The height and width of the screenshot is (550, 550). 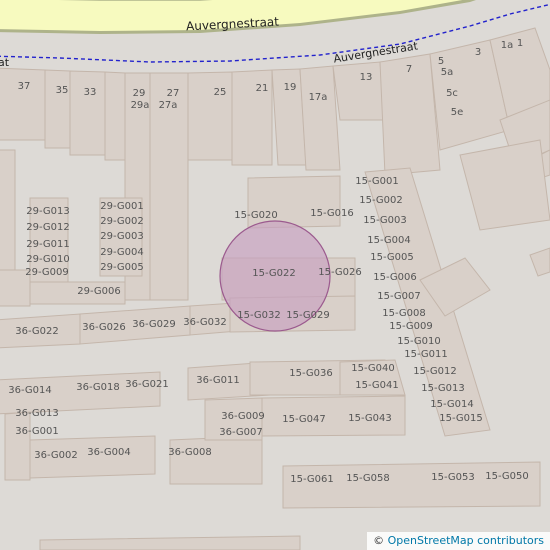 I want to click on garage-label: 15-G036, so click(x=311, y=373).